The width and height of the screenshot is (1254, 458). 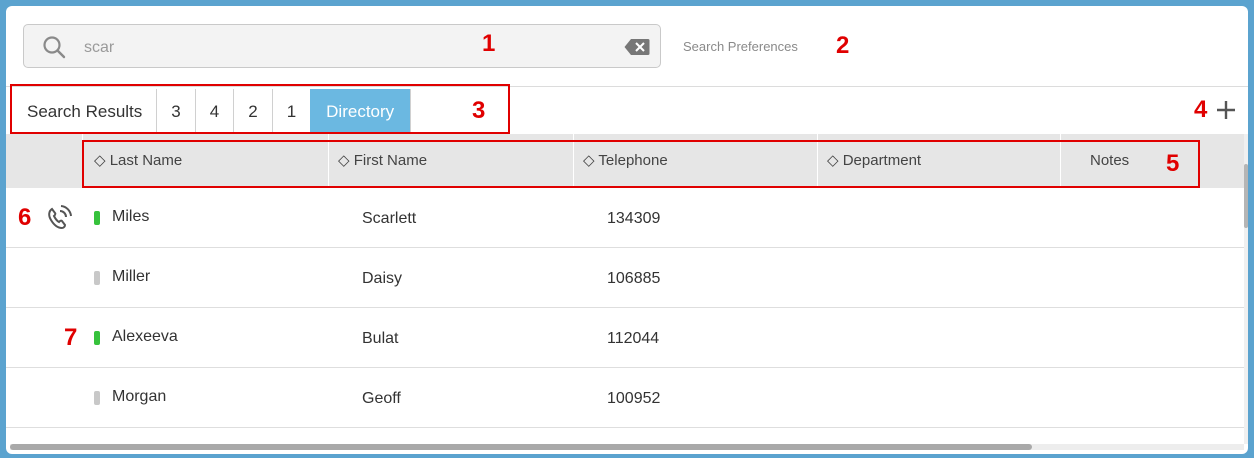 I want to click on annotation-5: 5, so click(x=1173, y=163).